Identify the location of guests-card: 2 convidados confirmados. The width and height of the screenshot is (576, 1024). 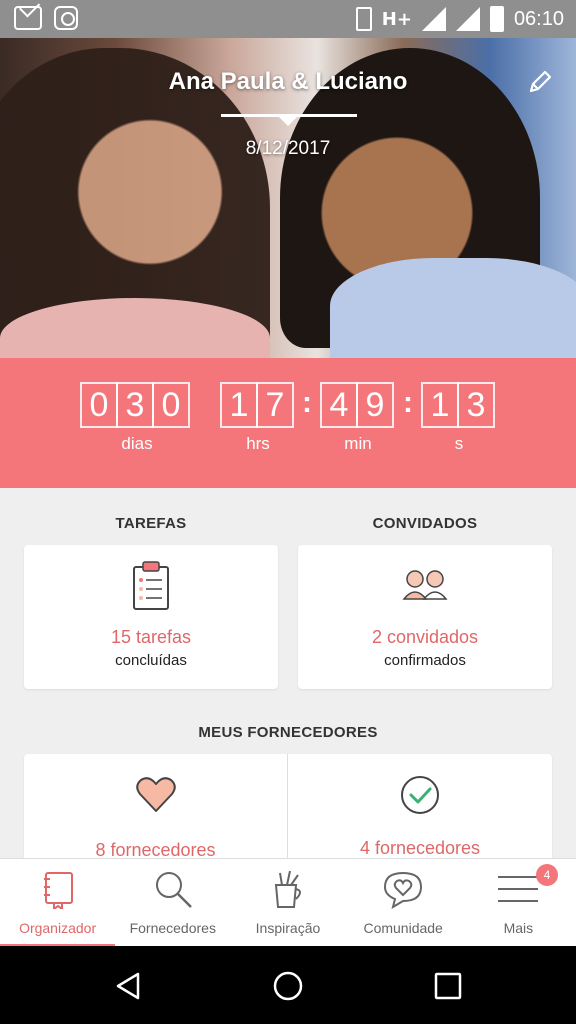
(425, 617).